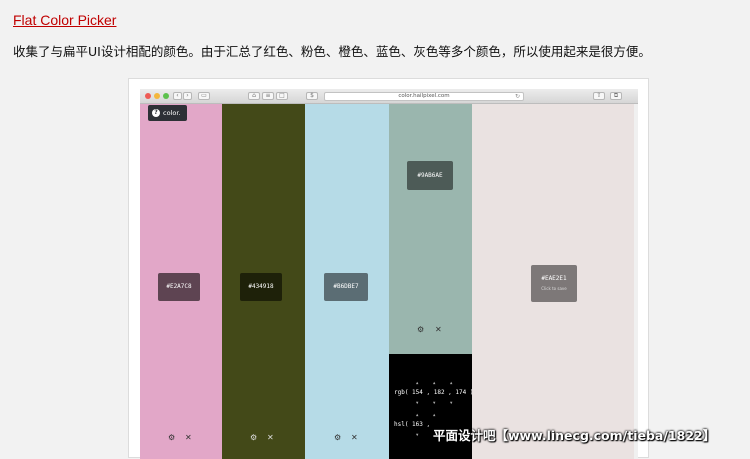  I want to click on home-icon: ⌂, so click(254, 96).